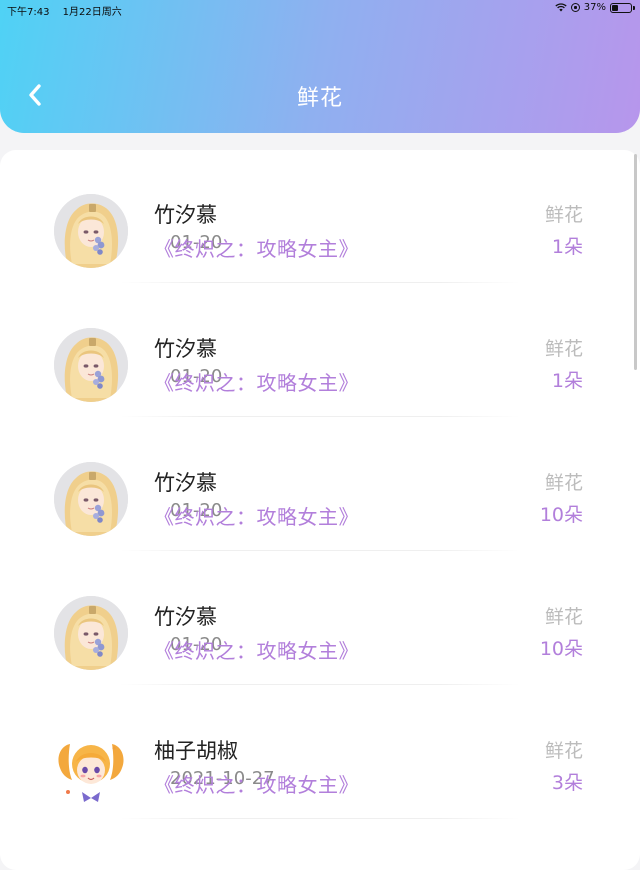 This screenshot has height=870, width=640. What do you see at coordinates (92, 12) in the screenshot?
I see `status-date: 1月22日周六` at bounding box center [92, 12].